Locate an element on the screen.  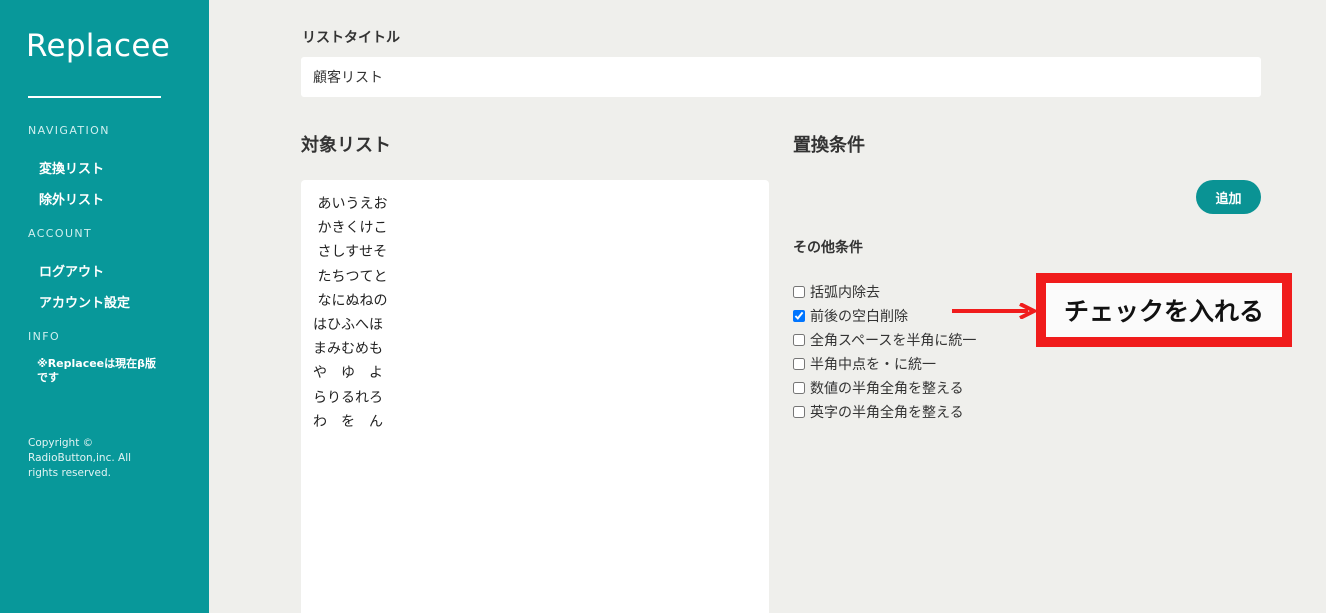
sidebar-item-exclude-list: 除外リスト is located at coordinates (71, 198).